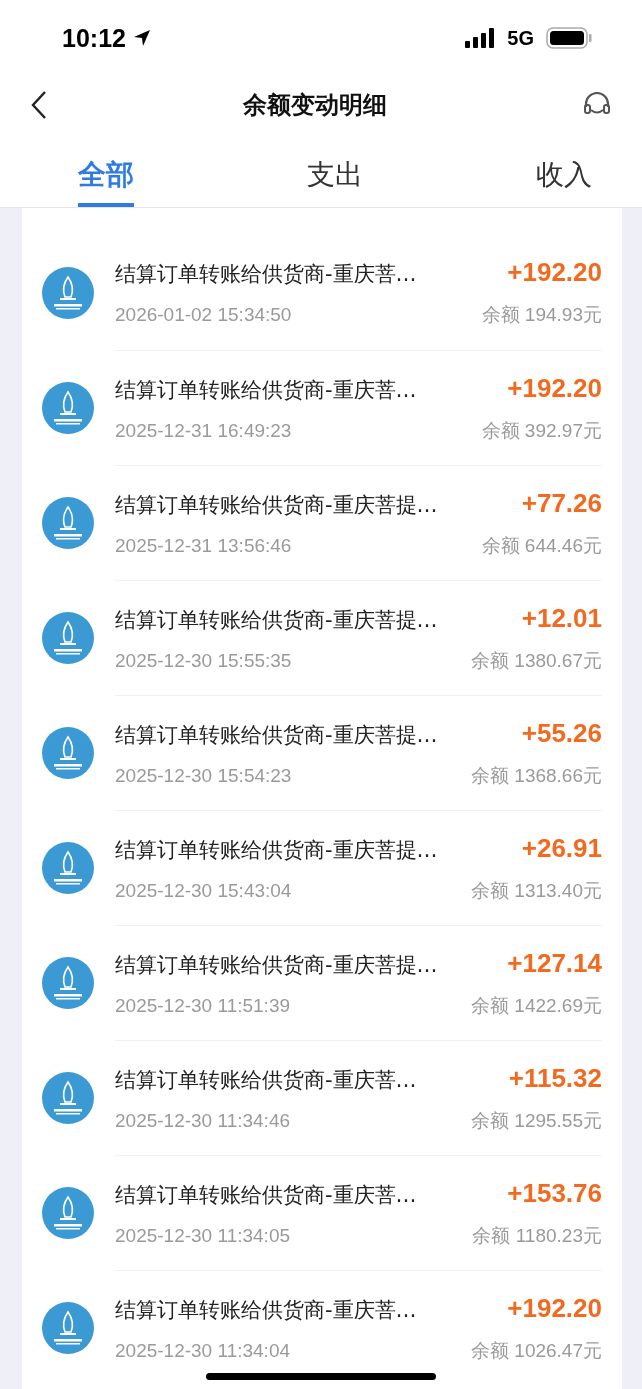  I want to click on balance-text: 余额 1295.55元, so click(536, 1120).